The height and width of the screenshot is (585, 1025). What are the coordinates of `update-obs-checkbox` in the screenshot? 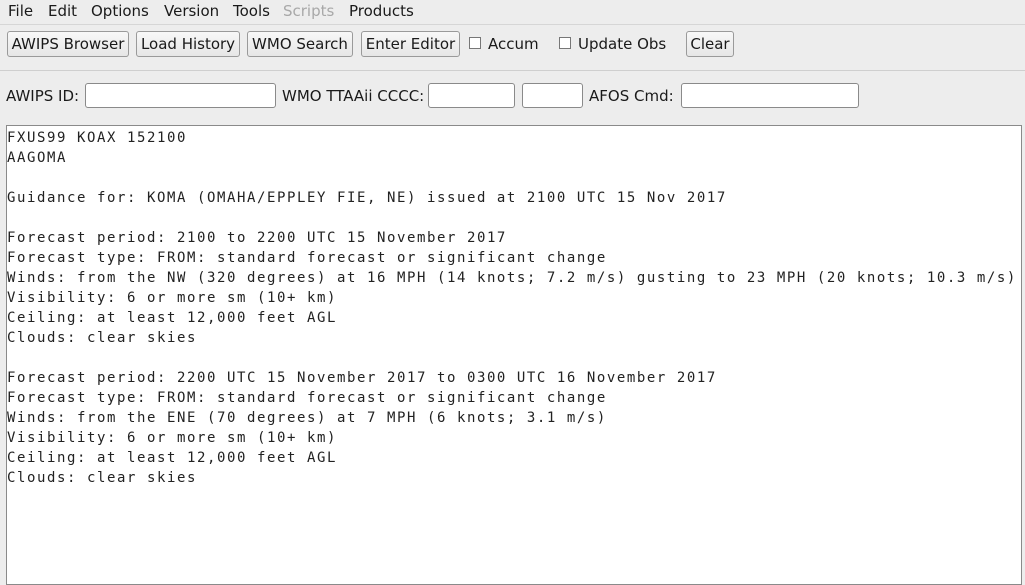 It's located at (565, 43).